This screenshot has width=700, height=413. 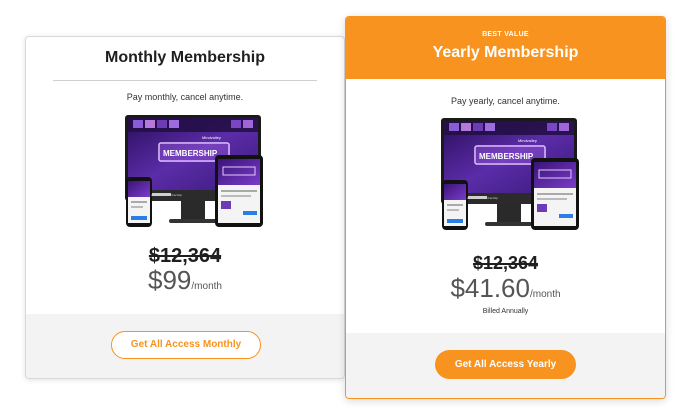 I want to click on title-divider, so click(x=185, y=80).